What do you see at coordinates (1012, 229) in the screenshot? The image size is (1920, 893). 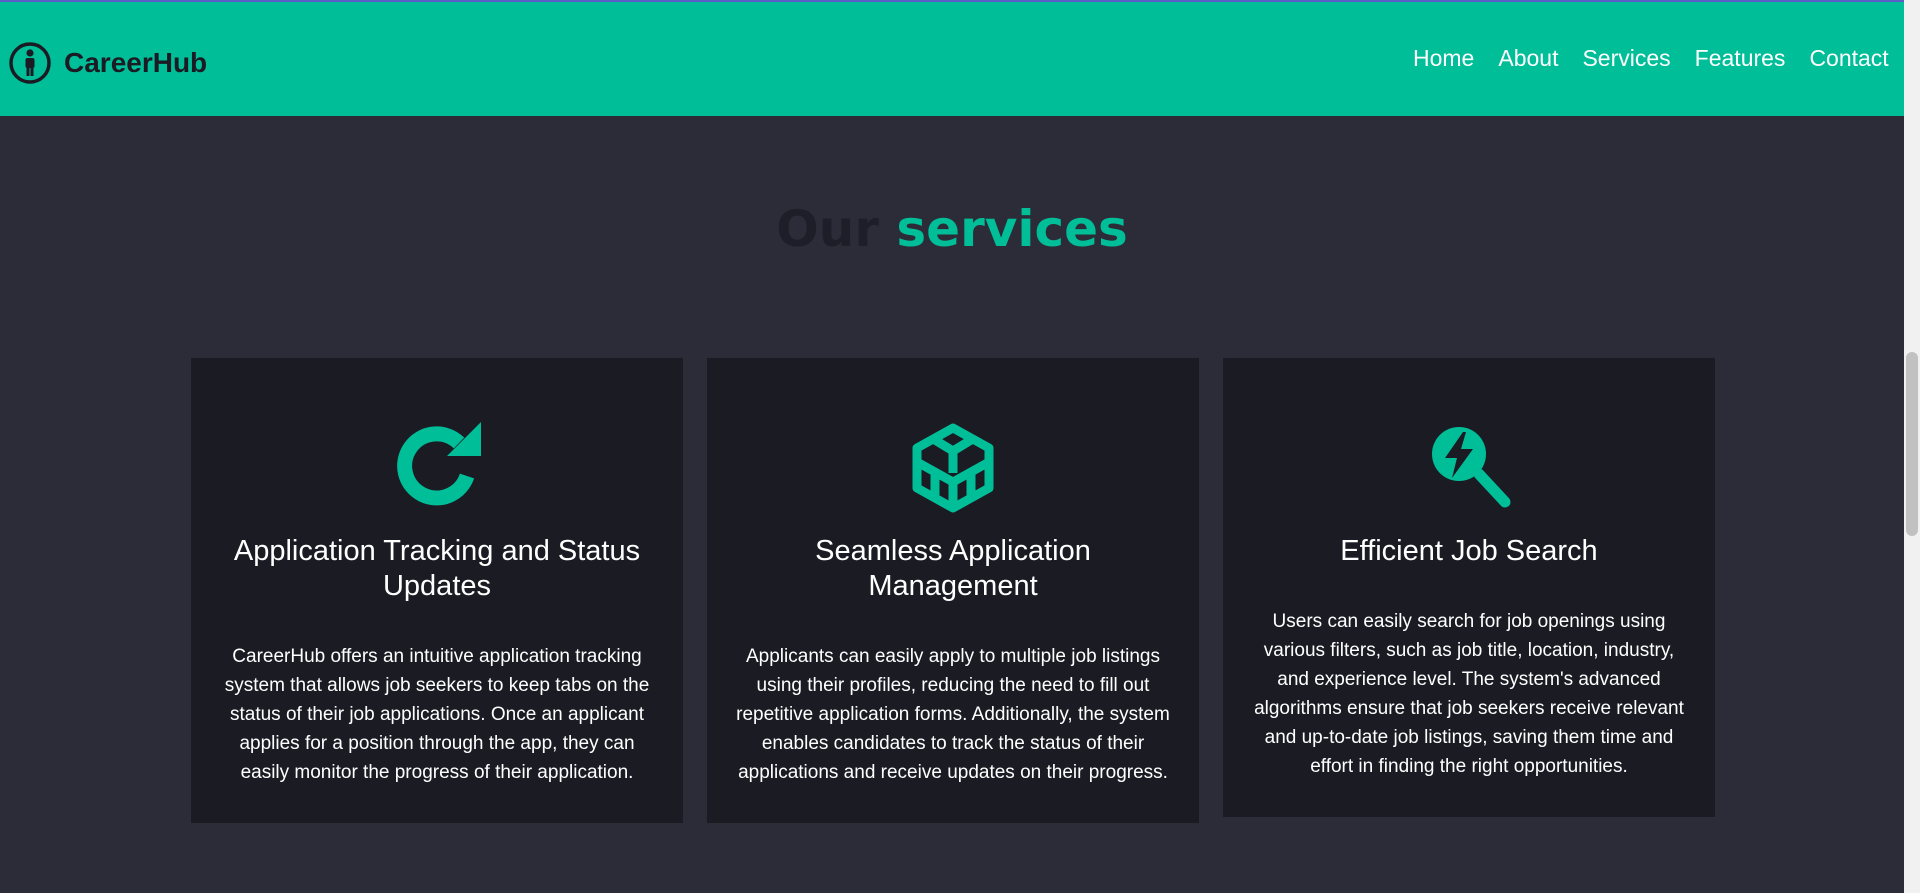 I see `section-title-highlight: services` at bounding box center [1012, 229].